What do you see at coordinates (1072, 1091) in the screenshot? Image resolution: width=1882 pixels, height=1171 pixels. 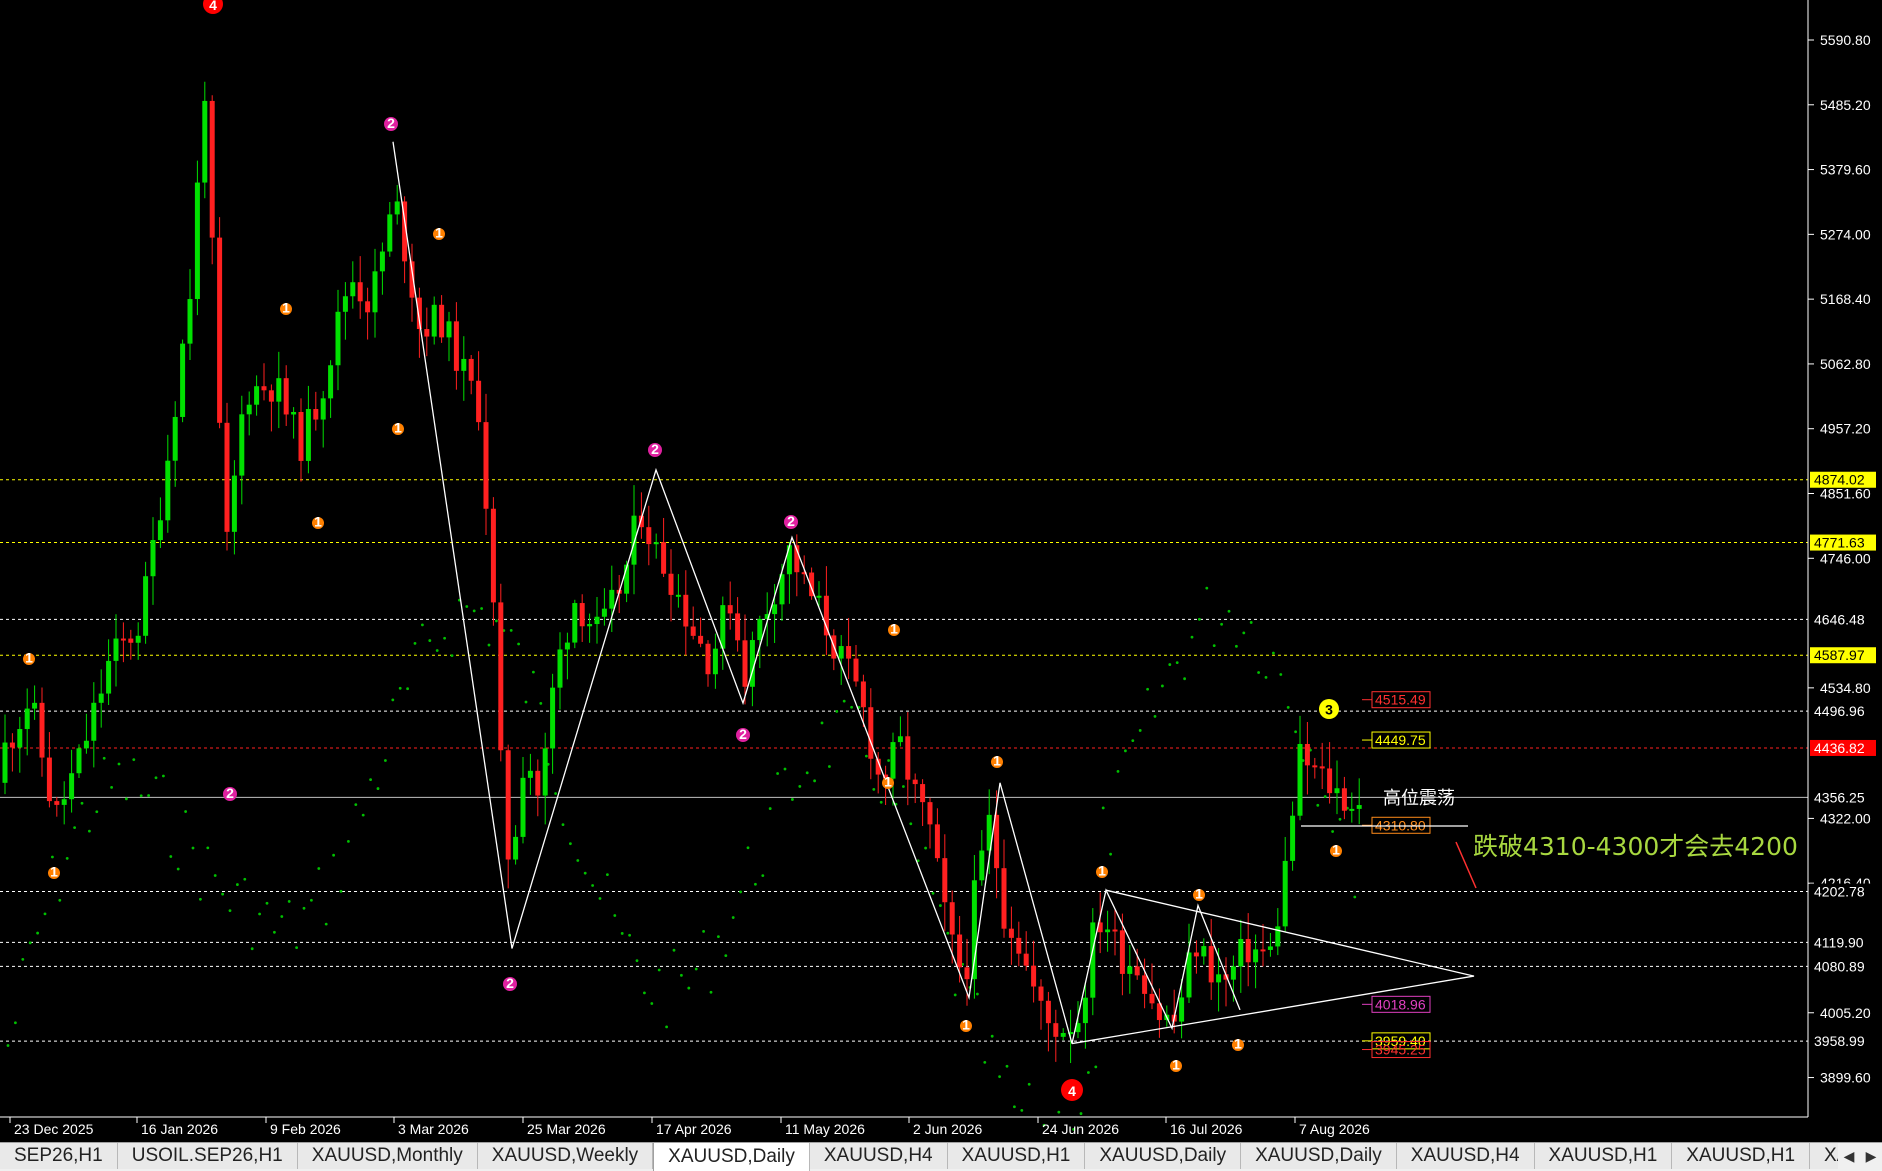 I see `wave-label-text: 4` at bounding box center [1072, 1091].